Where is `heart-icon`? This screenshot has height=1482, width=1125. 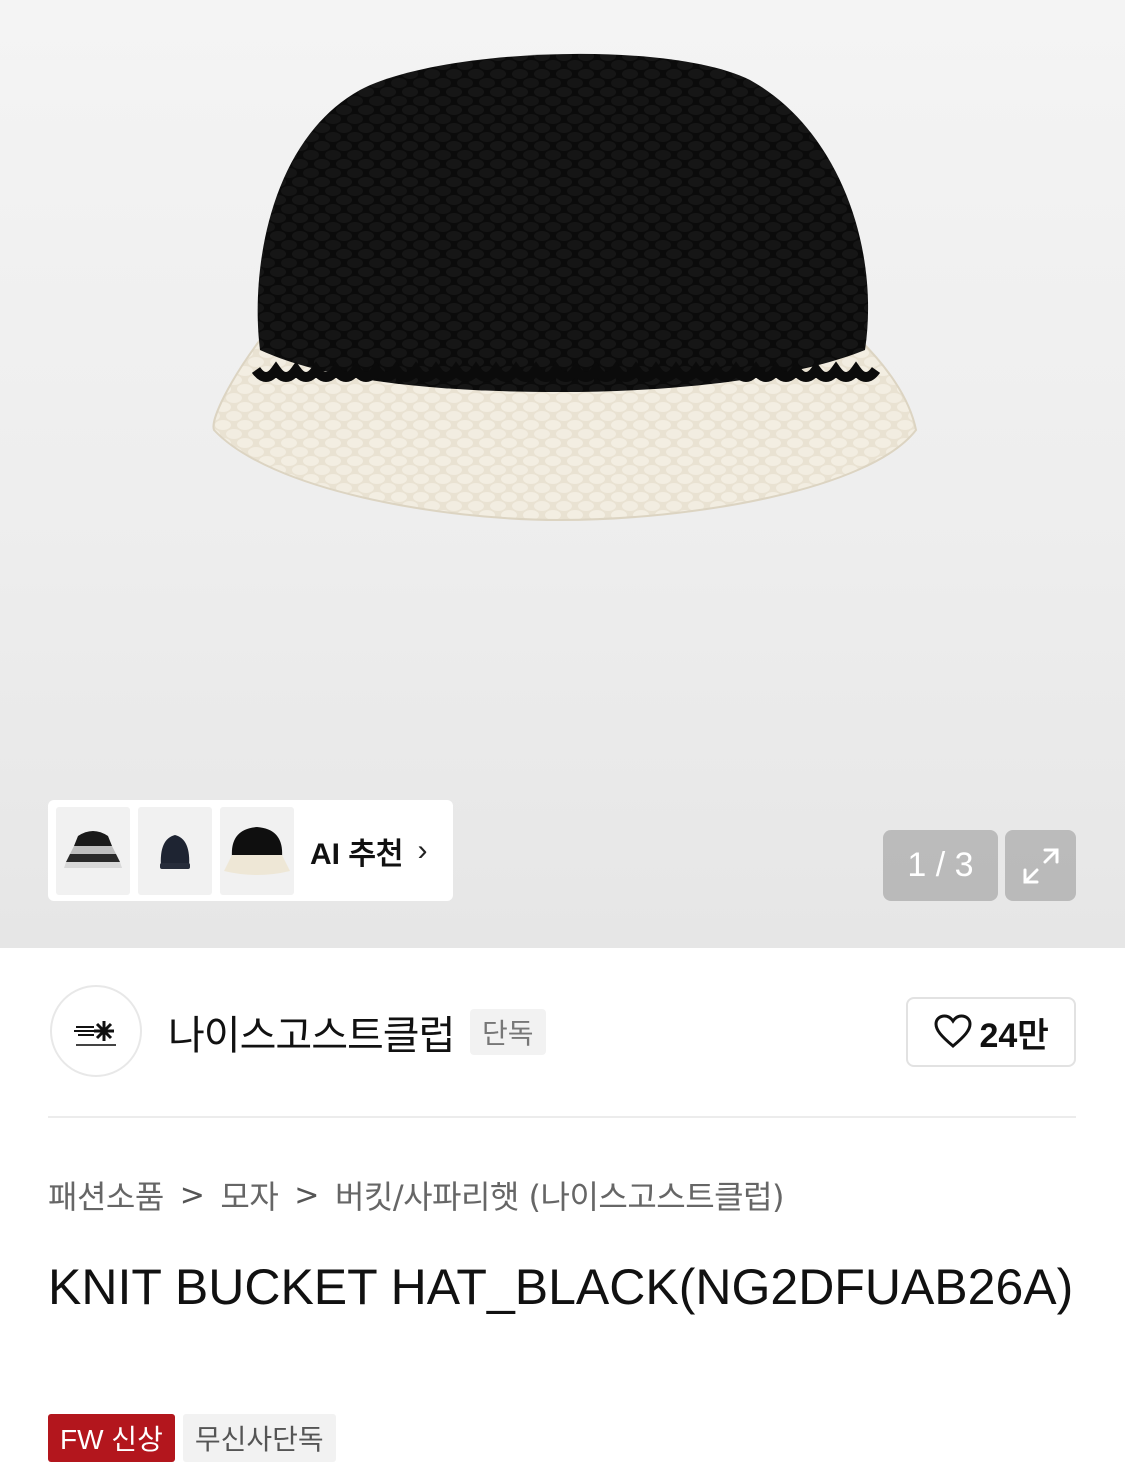 heart-icon is located at coordinates (953, 1031).